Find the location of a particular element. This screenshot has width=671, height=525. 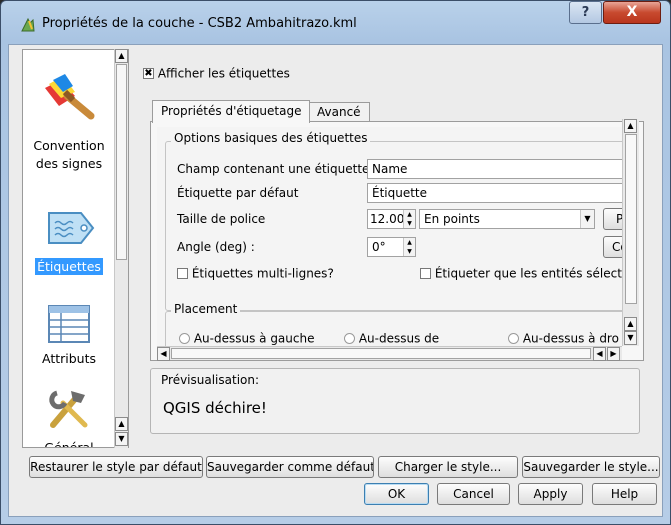

sidebar-item-general: Général is located at coordinates (69, 416).